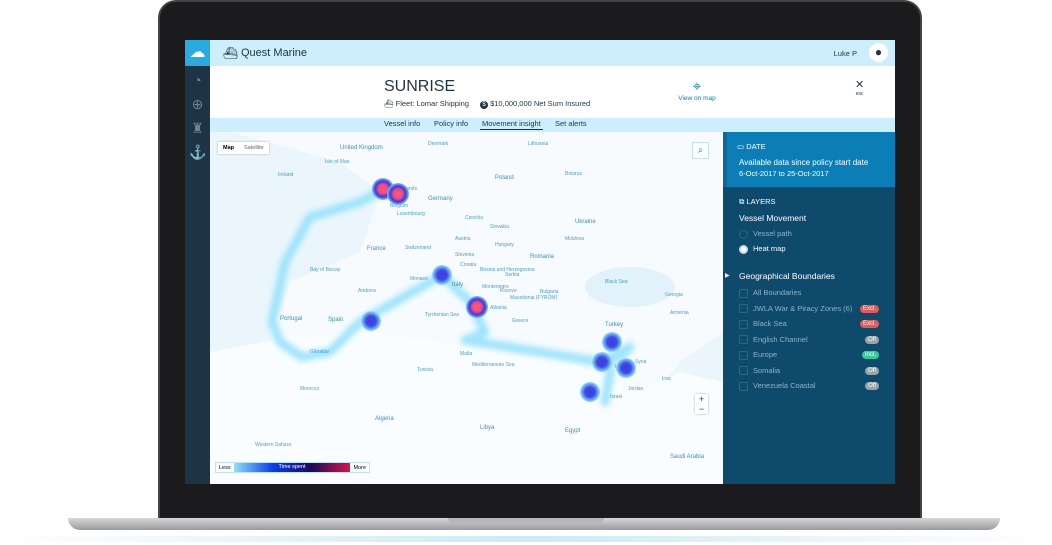 This screenshot has height=545, width=1052. I want to click on map-type-satellite: Satellite, so click(254, 148).